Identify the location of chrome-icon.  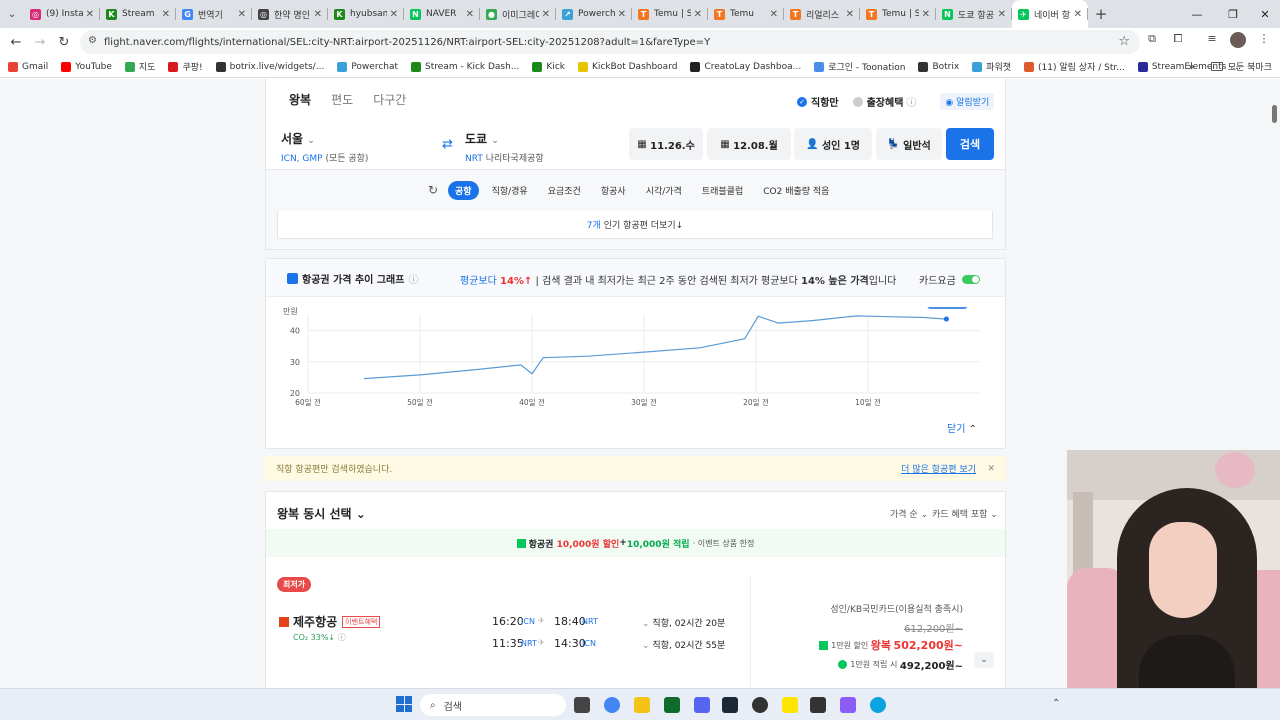
(612, 705).